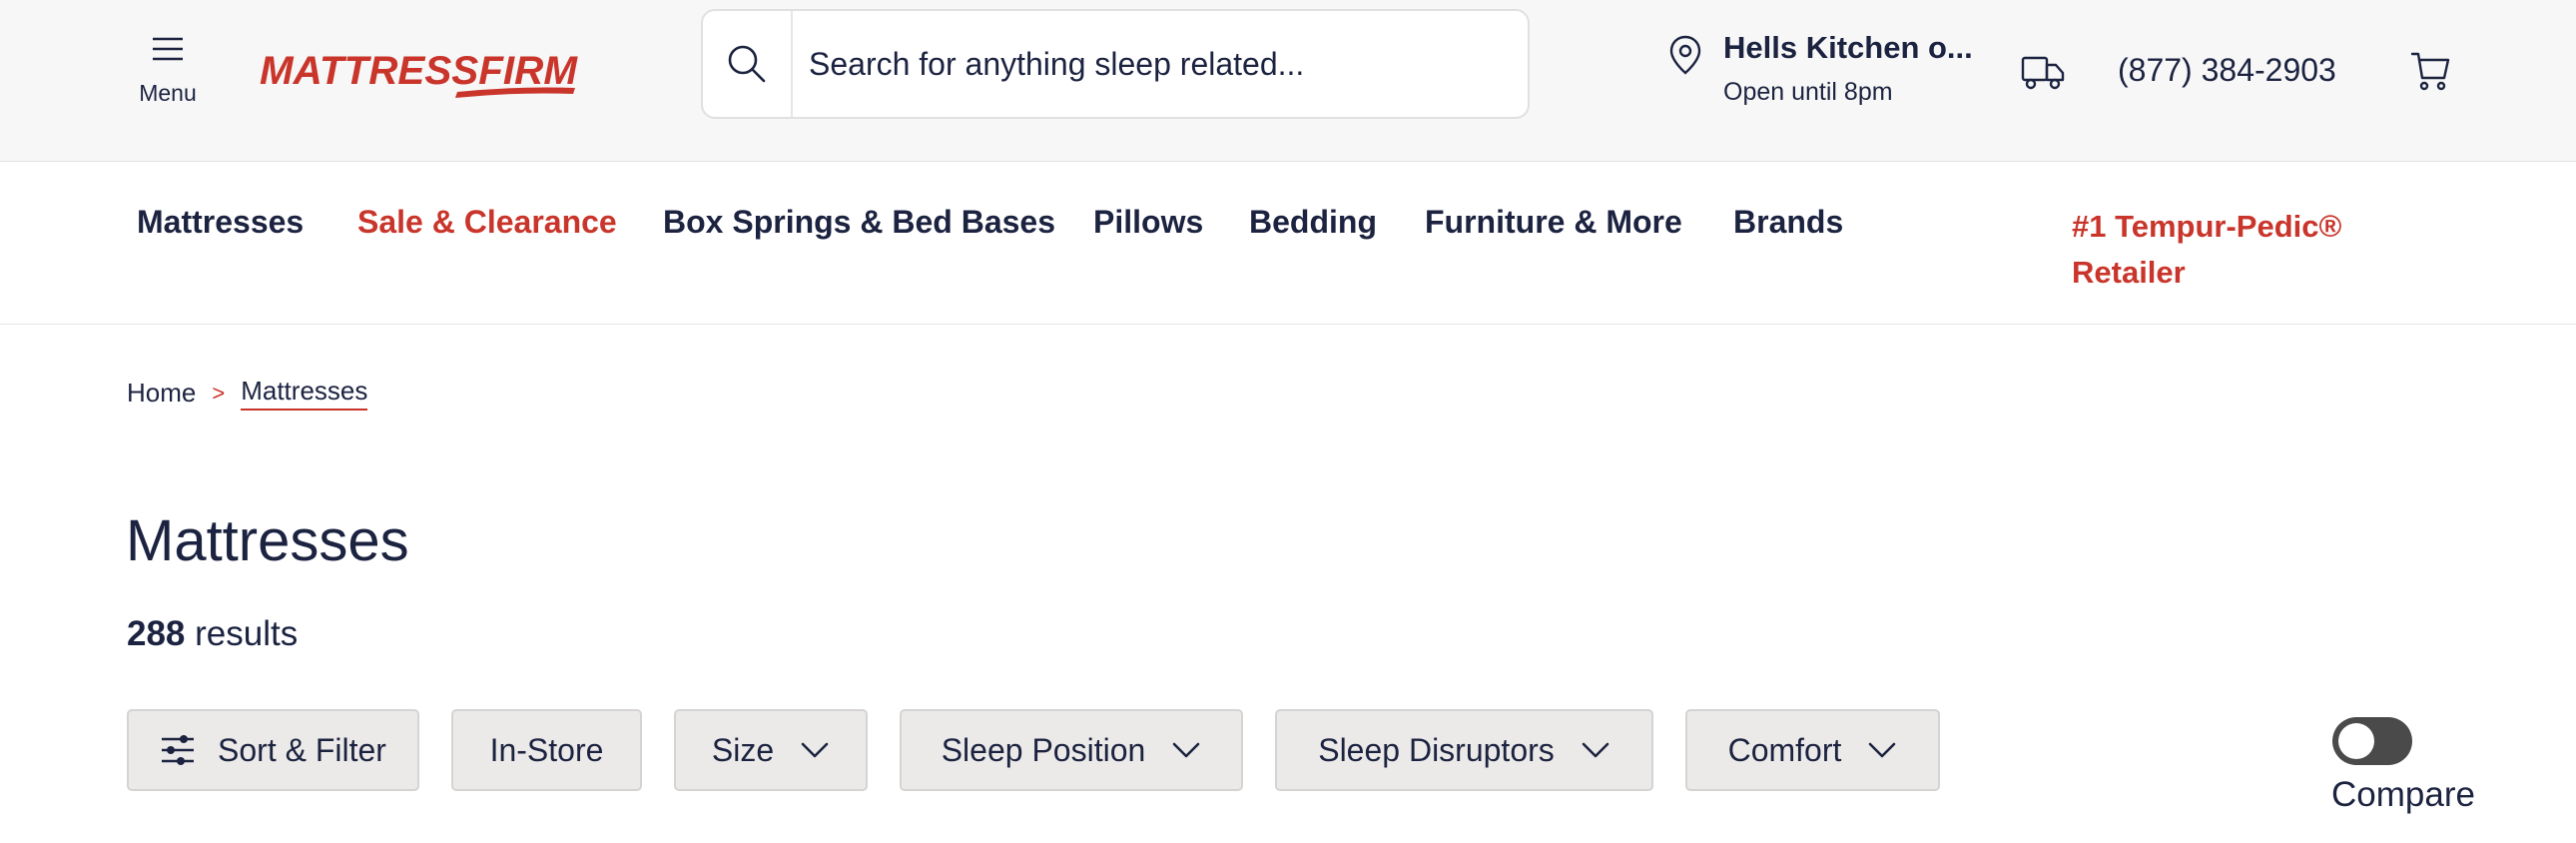  Describe the element at coordinates (2430, 70) in the screenshot. I see `cart-icon` at that location.